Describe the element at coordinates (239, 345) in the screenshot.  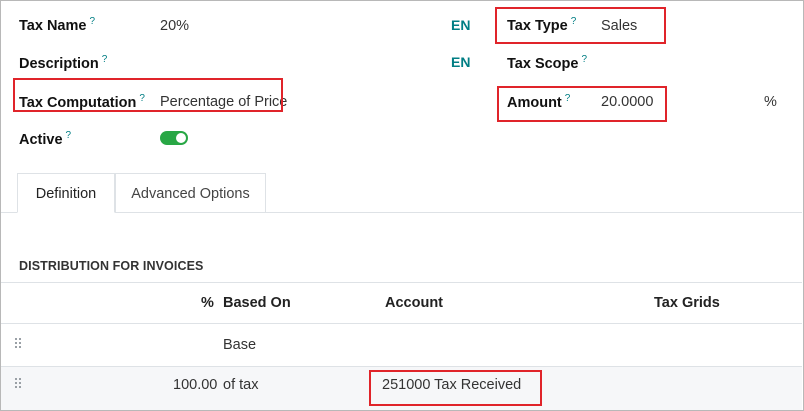
I see `table-cell-based-on: Base` at that location.